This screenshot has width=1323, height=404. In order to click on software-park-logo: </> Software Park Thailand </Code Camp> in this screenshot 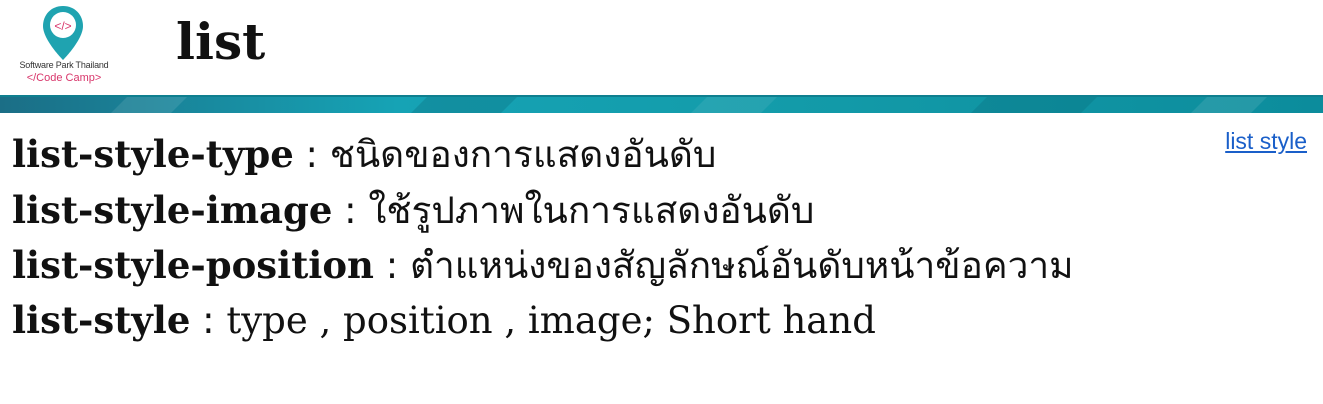, I will do `click(64, 46)`.